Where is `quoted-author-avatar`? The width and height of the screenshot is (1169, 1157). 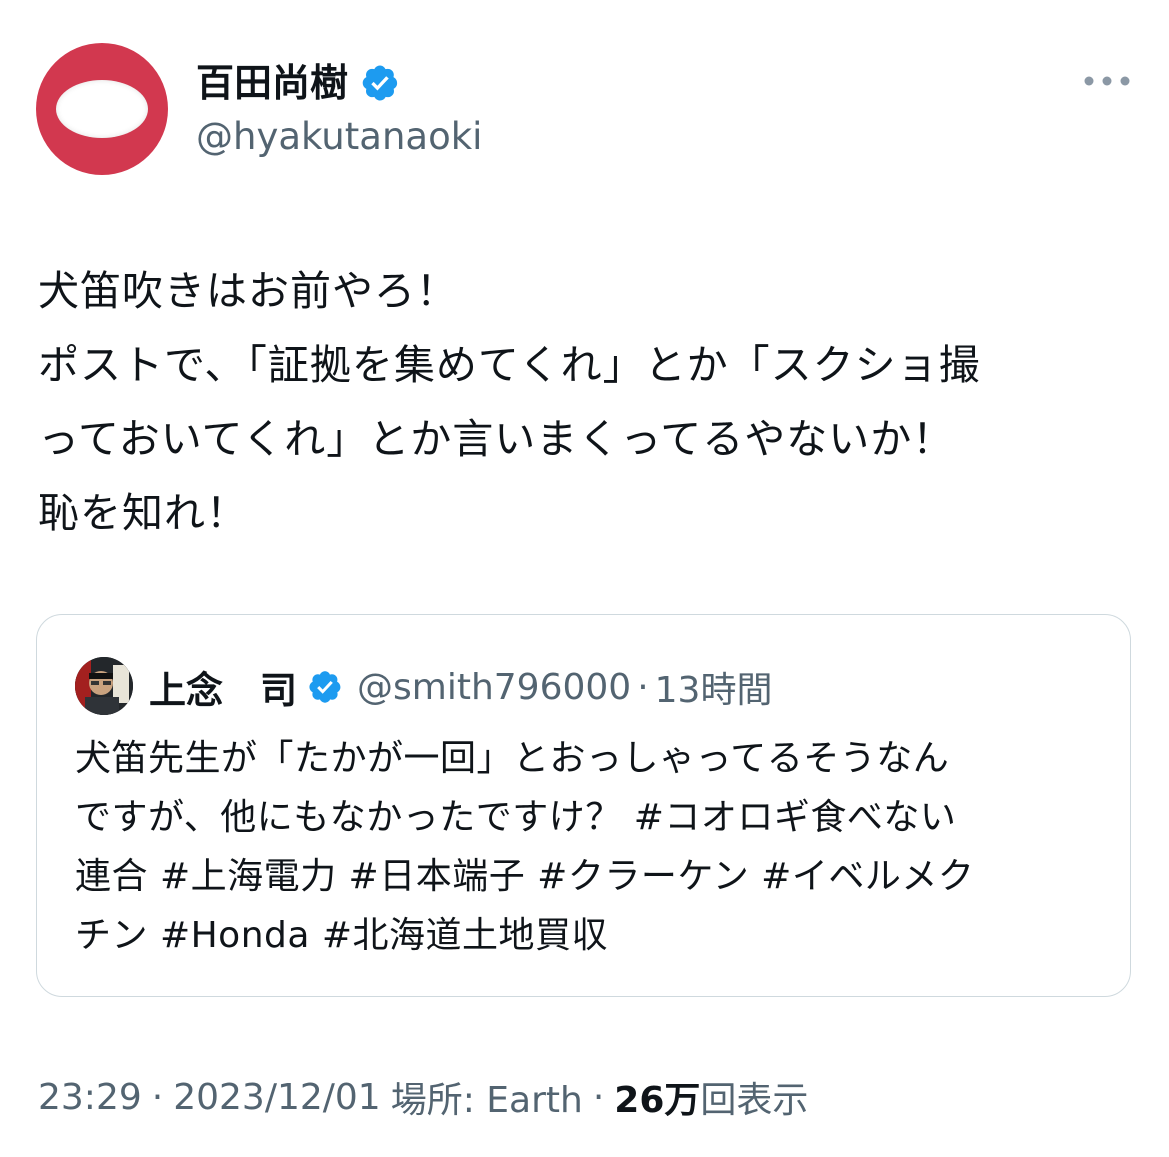
quoted-author-avatar is located at coordinates (104, 686).